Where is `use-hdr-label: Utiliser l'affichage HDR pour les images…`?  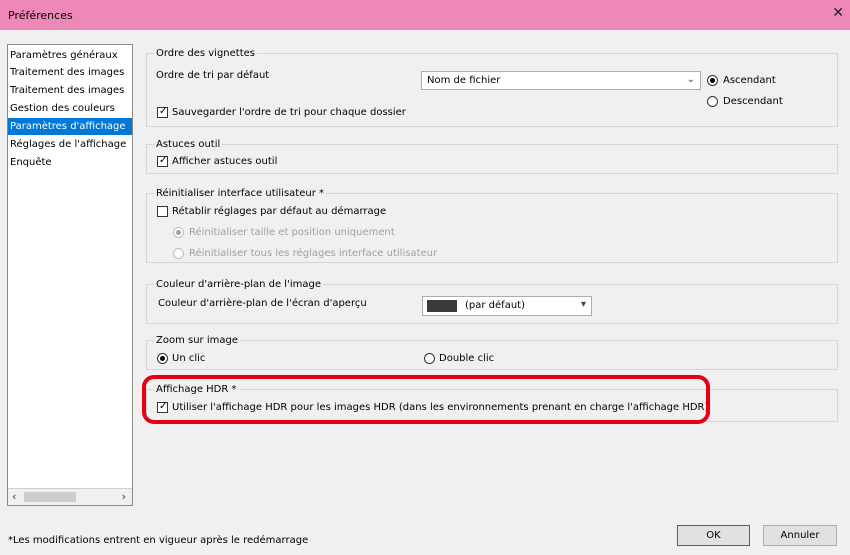
use-hdr-label: Utiliser l'affichage HDR pour les images… is located at coordinates (440, 407).